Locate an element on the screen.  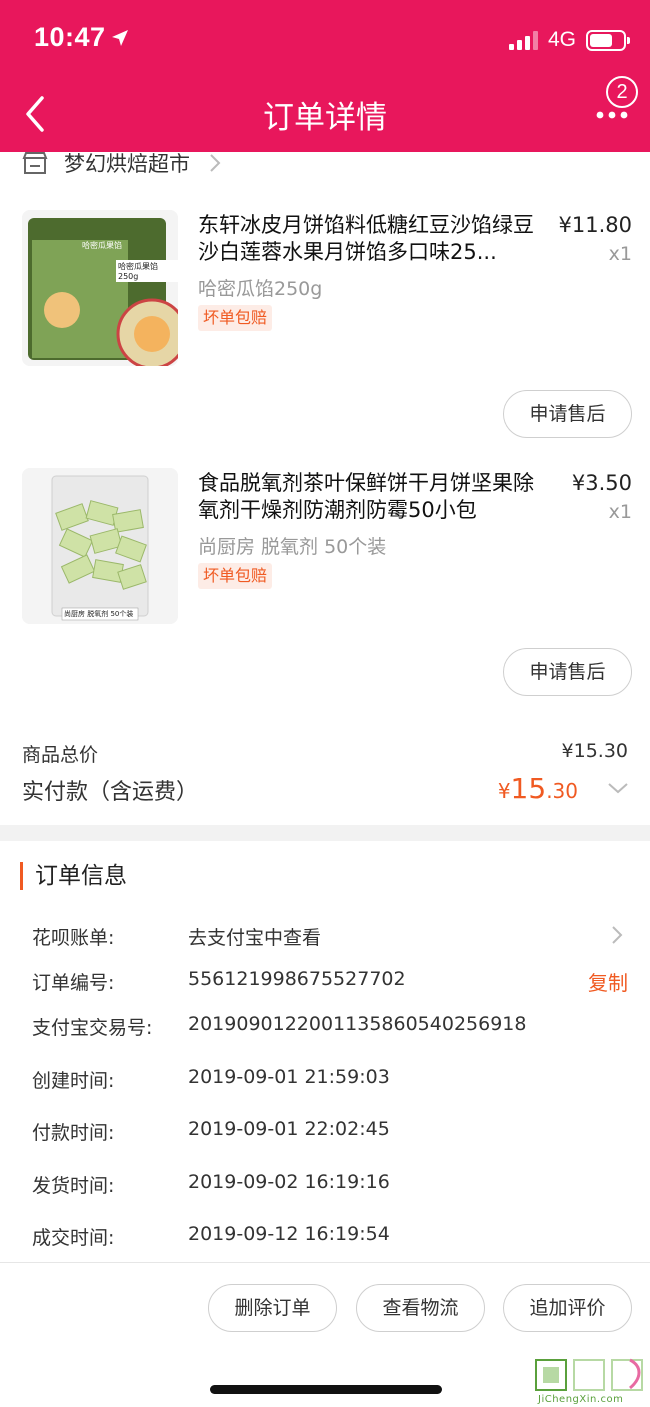
copy-button: 复制 is located at coordinates (608, 981).